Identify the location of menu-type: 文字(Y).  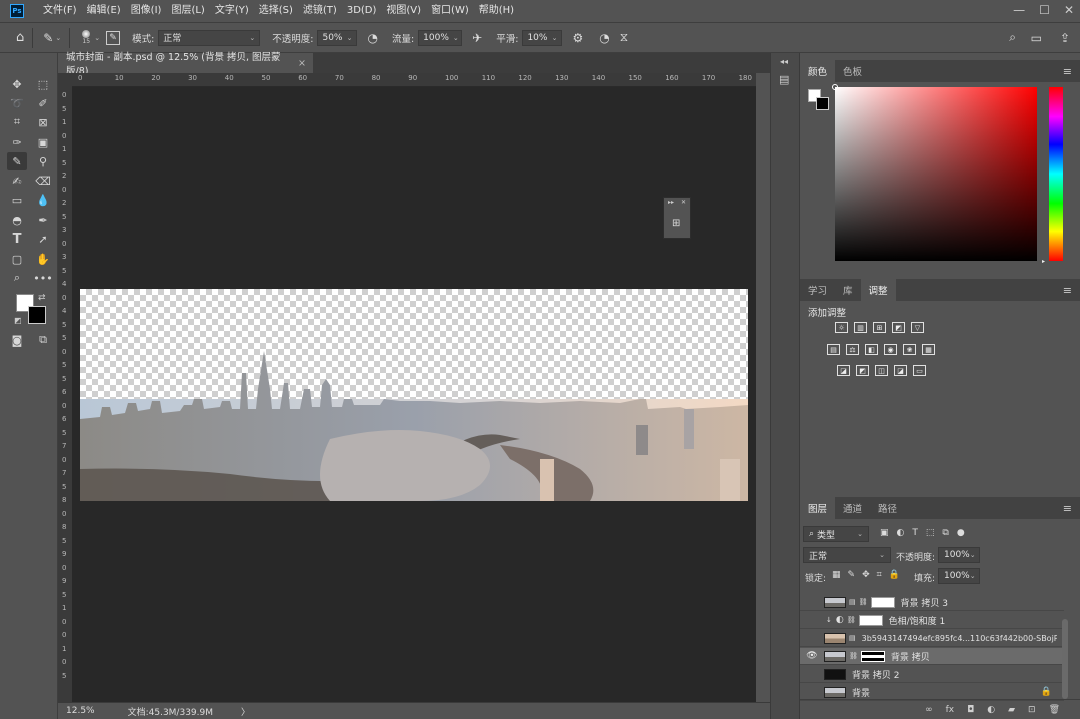
(232, 11).